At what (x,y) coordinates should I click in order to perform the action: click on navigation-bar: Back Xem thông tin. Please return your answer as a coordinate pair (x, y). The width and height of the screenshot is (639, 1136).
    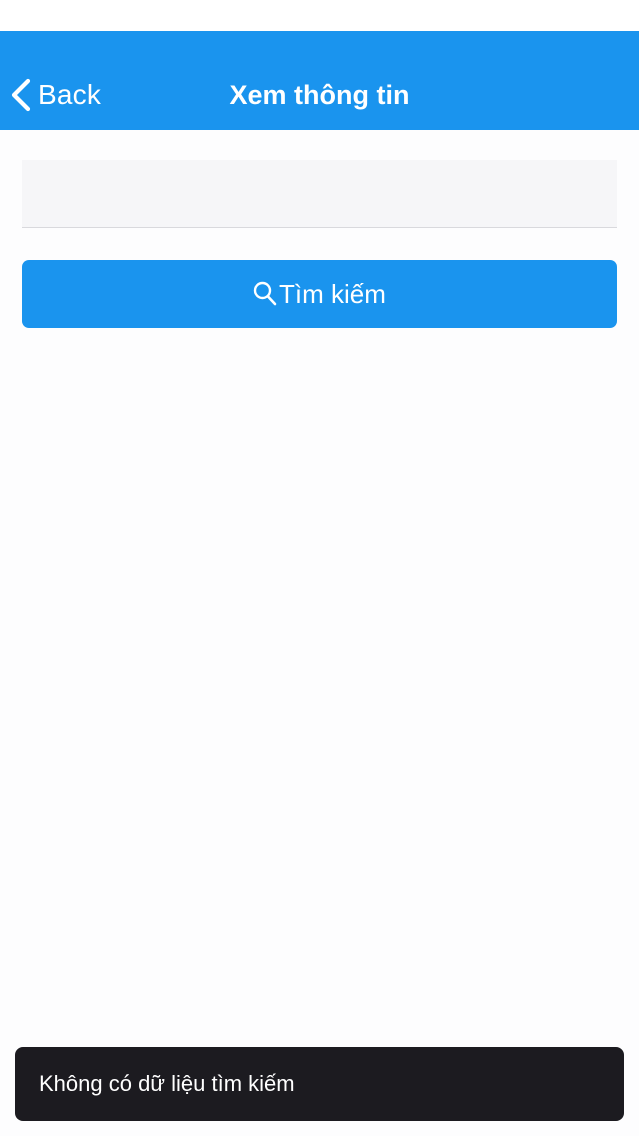
    Looking at the image, I should click on (319, 80).